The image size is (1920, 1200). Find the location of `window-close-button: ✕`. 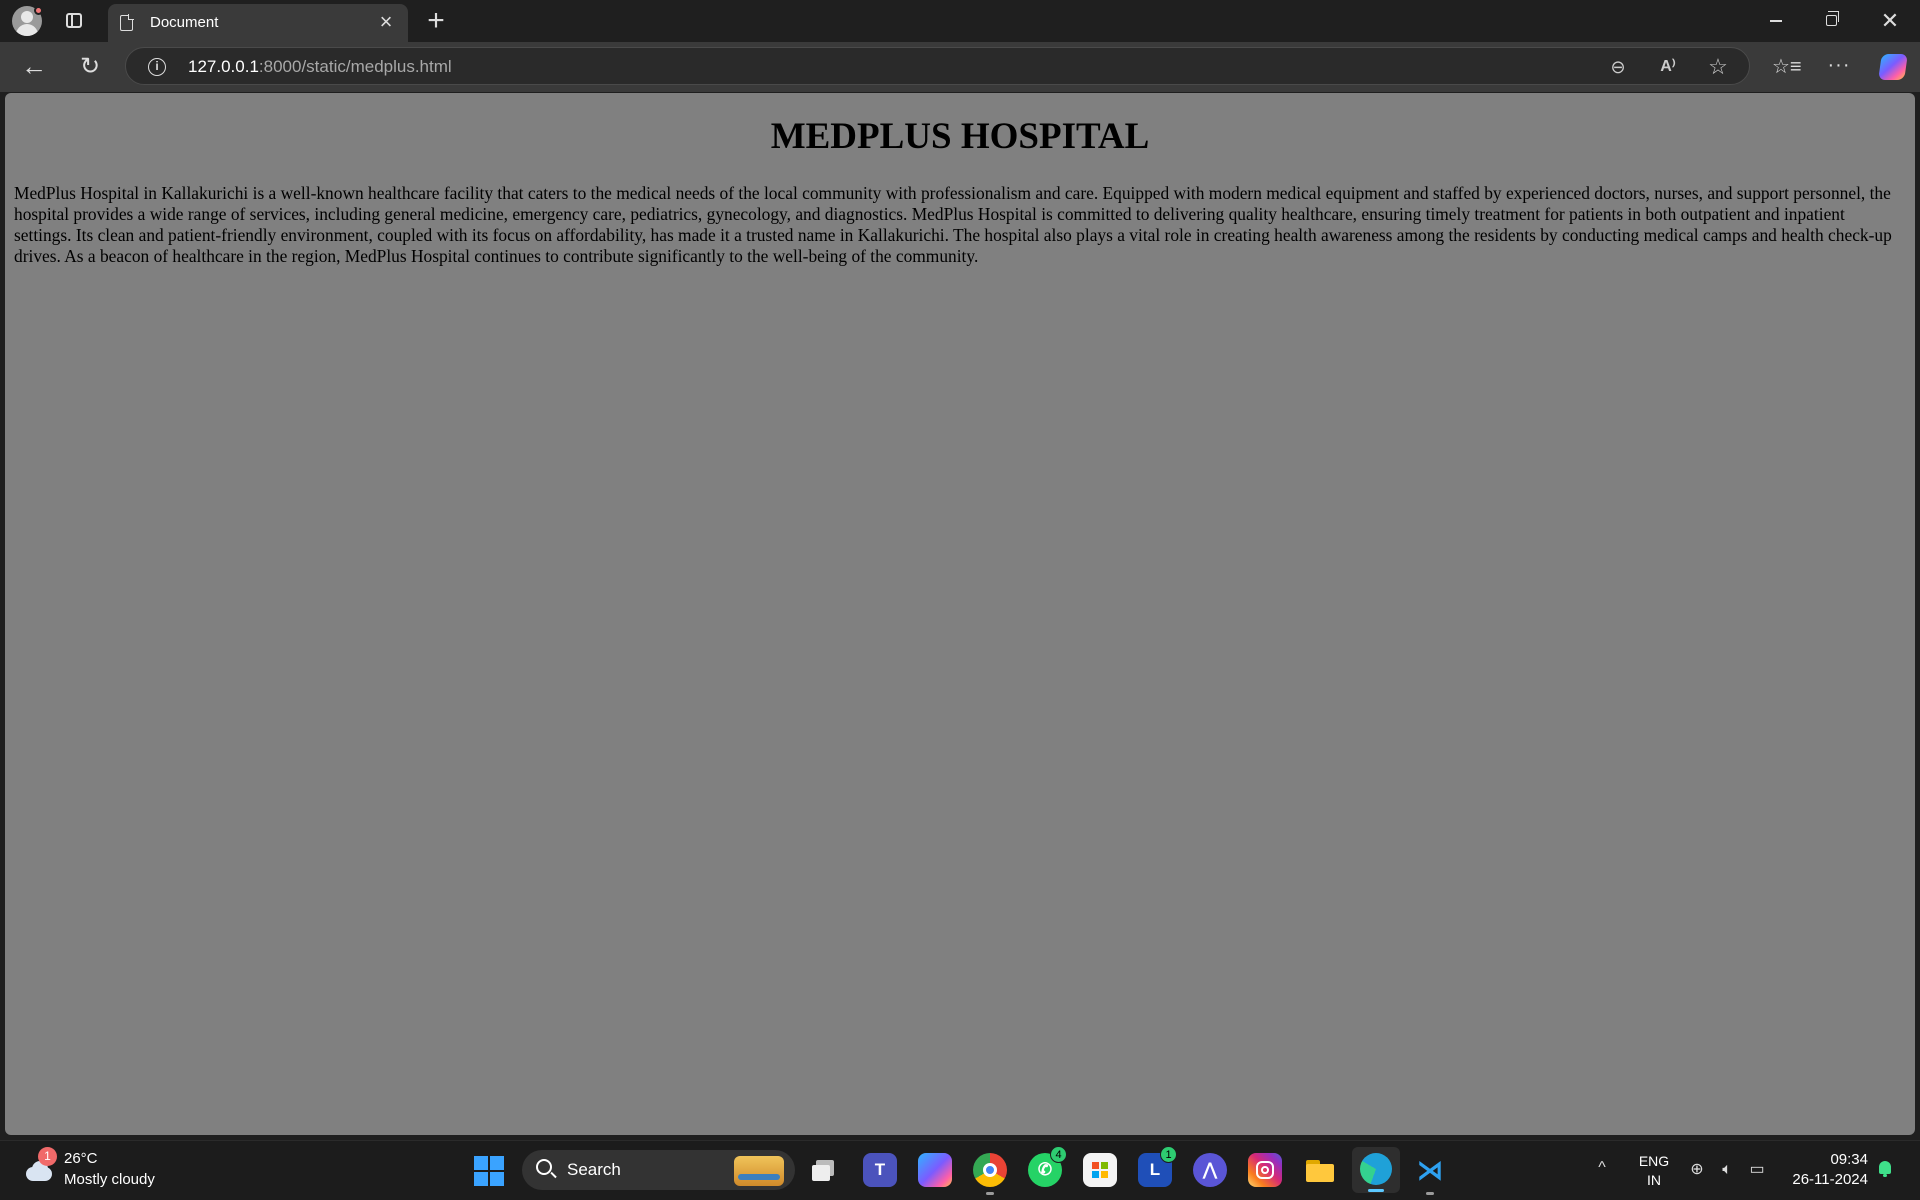

window-close-button: ✕ is located at coordinates (1890, 21).